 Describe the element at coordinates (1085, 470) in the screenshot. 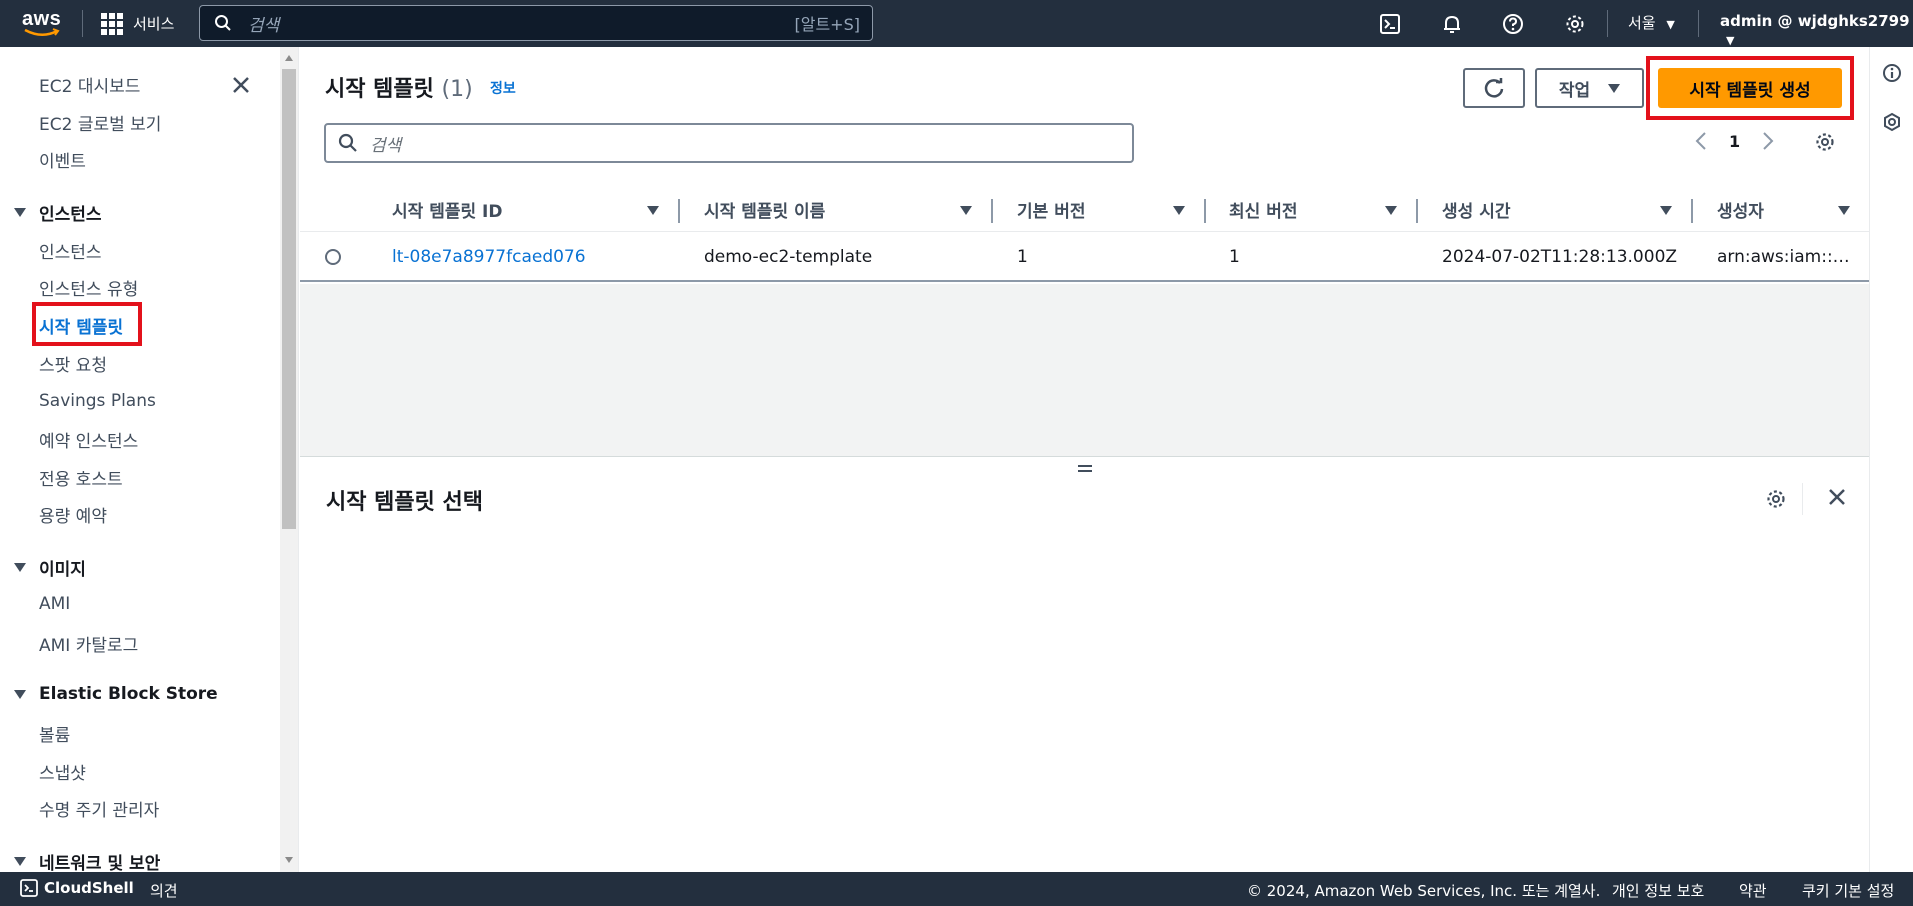

I see `split-panel-drag-handle` at that location.